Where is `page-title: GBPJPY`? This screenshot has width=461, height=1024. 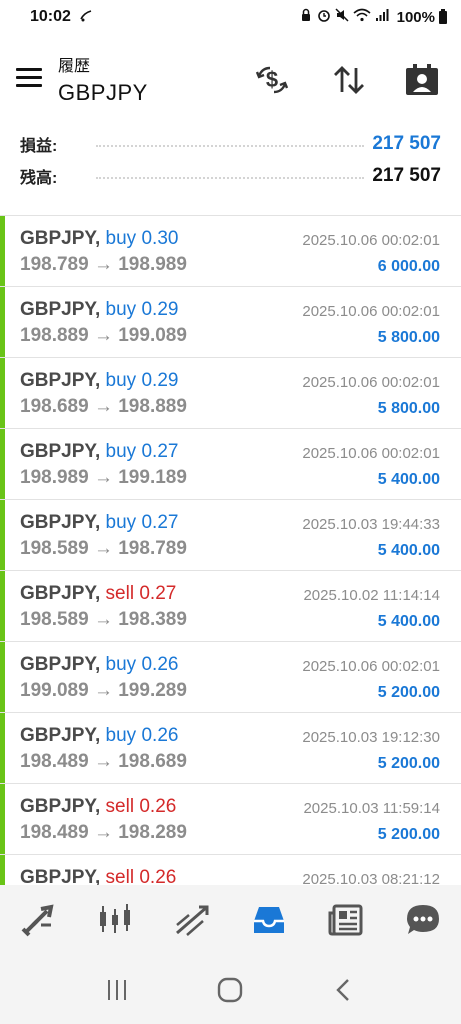 page-title: GBPJPY is located at coordinates (103, 93).